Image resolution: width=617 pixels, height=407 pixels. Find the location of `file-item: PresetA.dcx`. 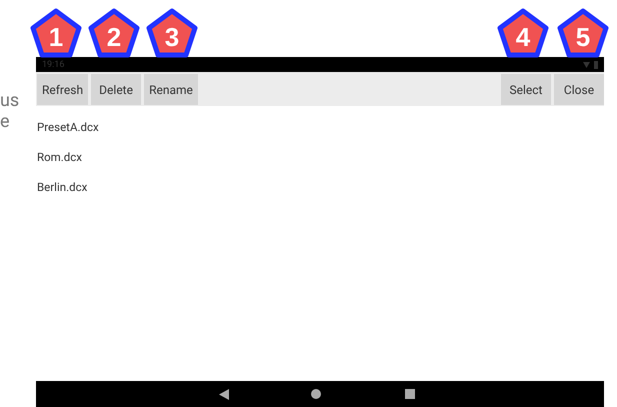

file-item: PresetA.dcx is located at coordinates (320, 127).